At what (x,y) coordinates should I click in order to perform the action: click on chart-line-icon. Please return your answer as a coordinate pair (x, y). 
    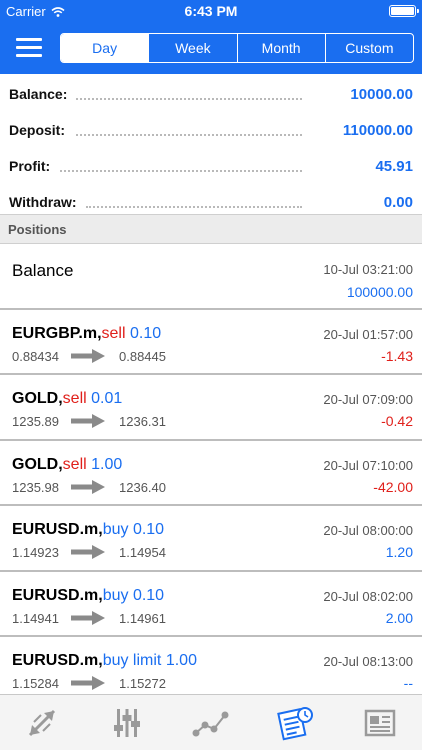
    Looking at the image, I should click on (210, 723).